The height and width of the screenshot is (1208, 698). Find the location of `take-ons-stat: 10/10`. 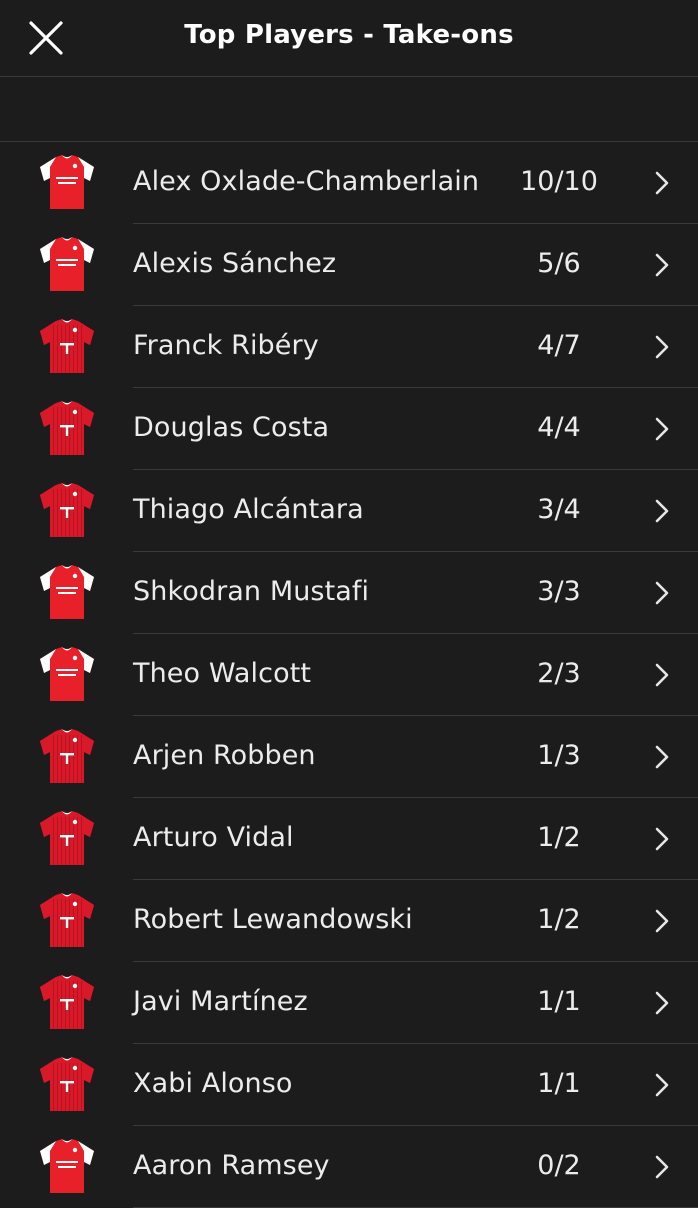

take-ons-stat: 10/10 is located at coordinates (559, 181).